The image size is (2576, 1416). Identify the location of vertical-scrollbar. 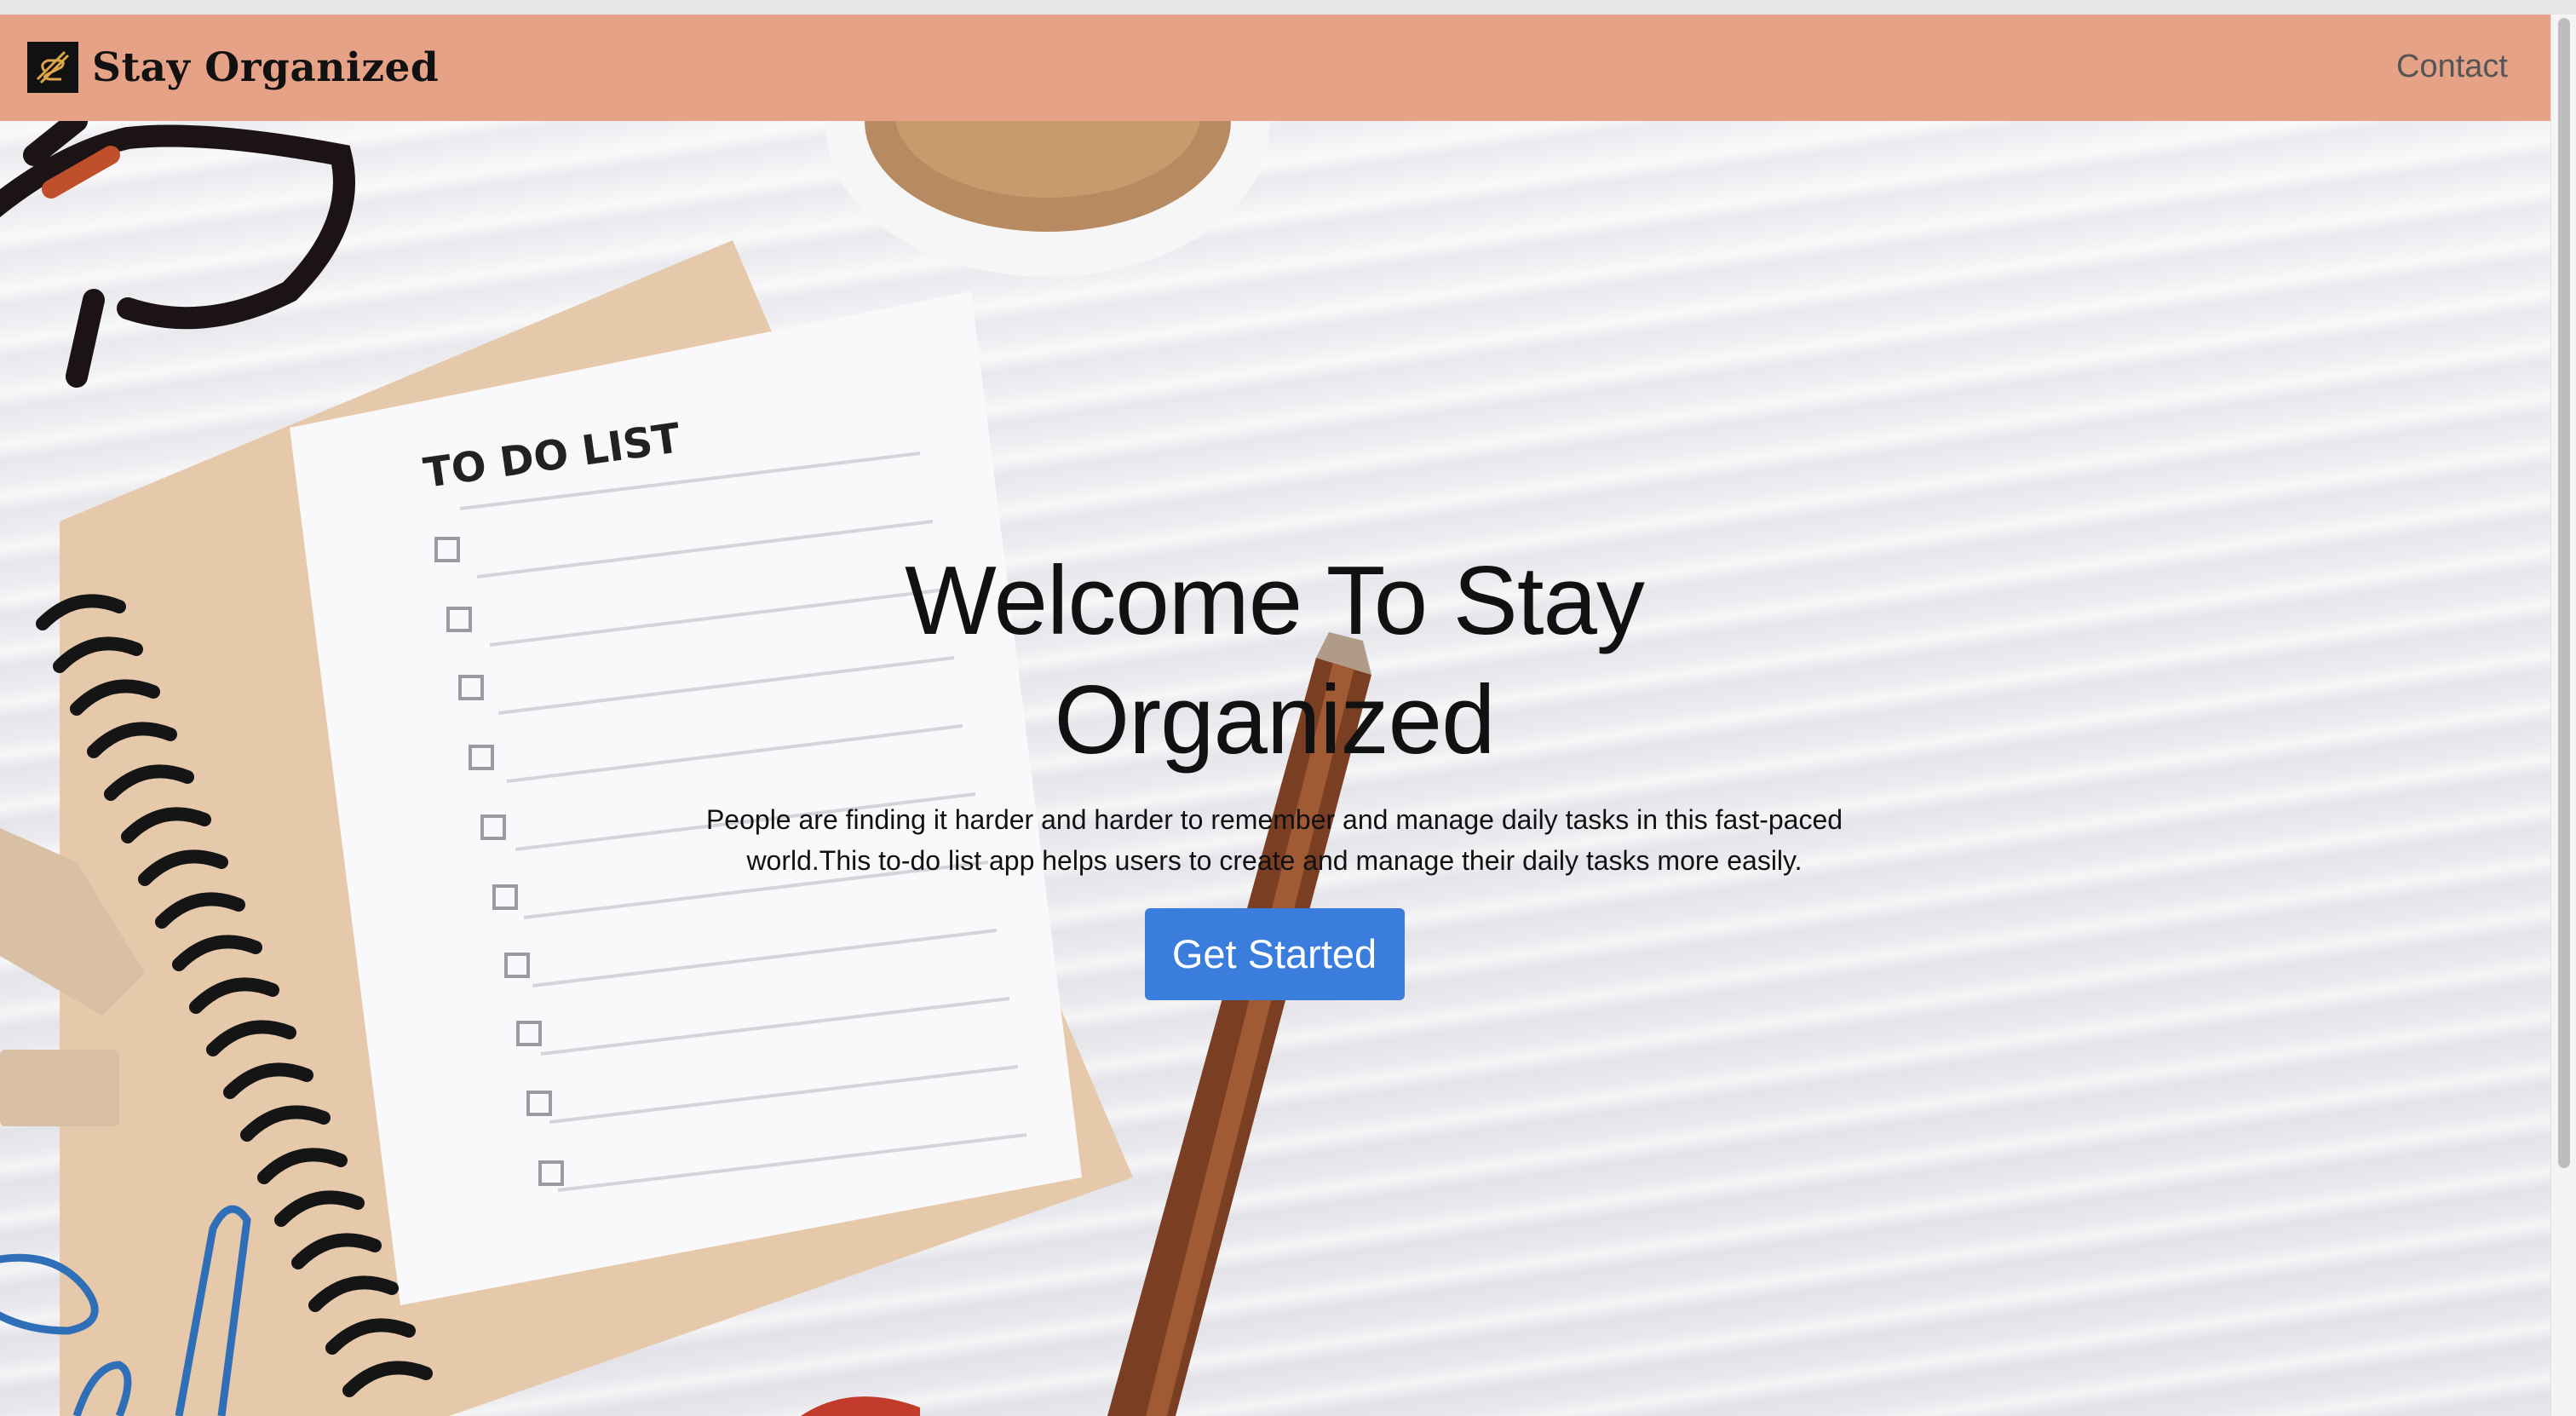
(2563, 715).